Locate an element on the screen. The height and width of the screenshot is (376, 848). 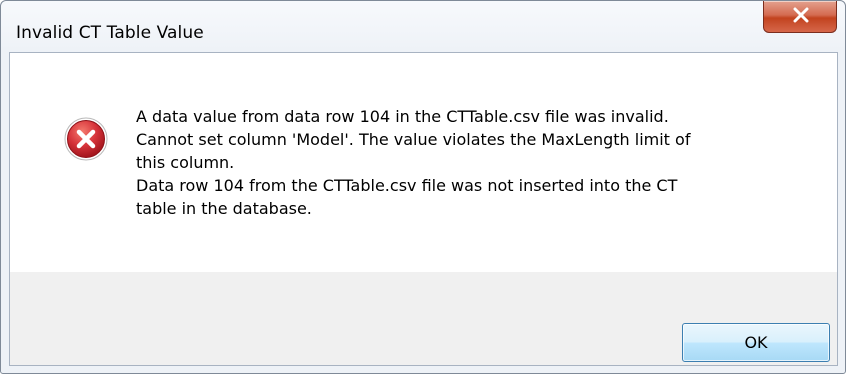
dialog-title: Invalid CT Table Value is located at coordinates (110, 33).